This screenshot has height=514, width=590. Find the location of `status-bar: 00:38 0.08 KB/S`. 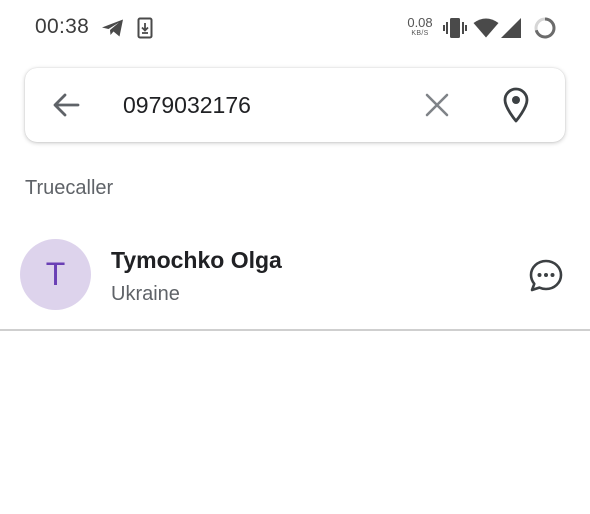

status-bar: 00:38 0.08 KB/S is located at coordinates (295, 27).